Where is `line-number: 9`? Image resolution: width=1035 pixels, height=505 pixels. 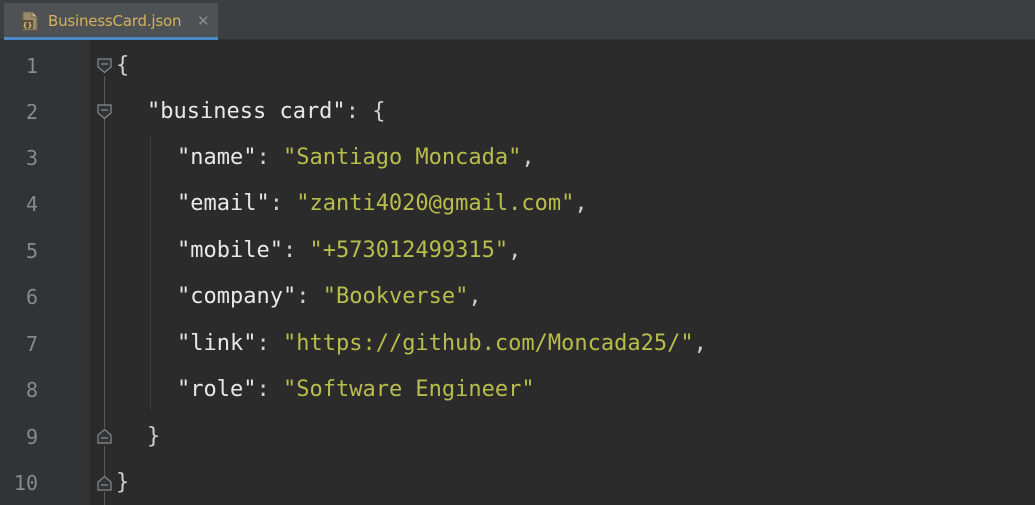 line-number: 9 is located at coordinates (31, 437).